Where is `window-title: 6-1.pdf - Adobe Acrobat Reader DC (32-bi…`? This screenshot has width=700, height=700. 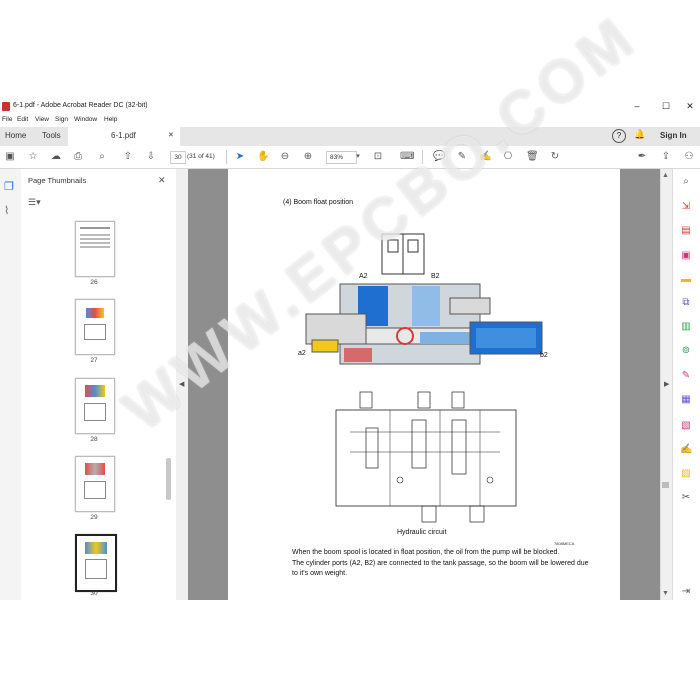 window-title: 6-1.pdf - Adobe Acrobat Reader DC (32-bi… is located at coordinates (80, 105).